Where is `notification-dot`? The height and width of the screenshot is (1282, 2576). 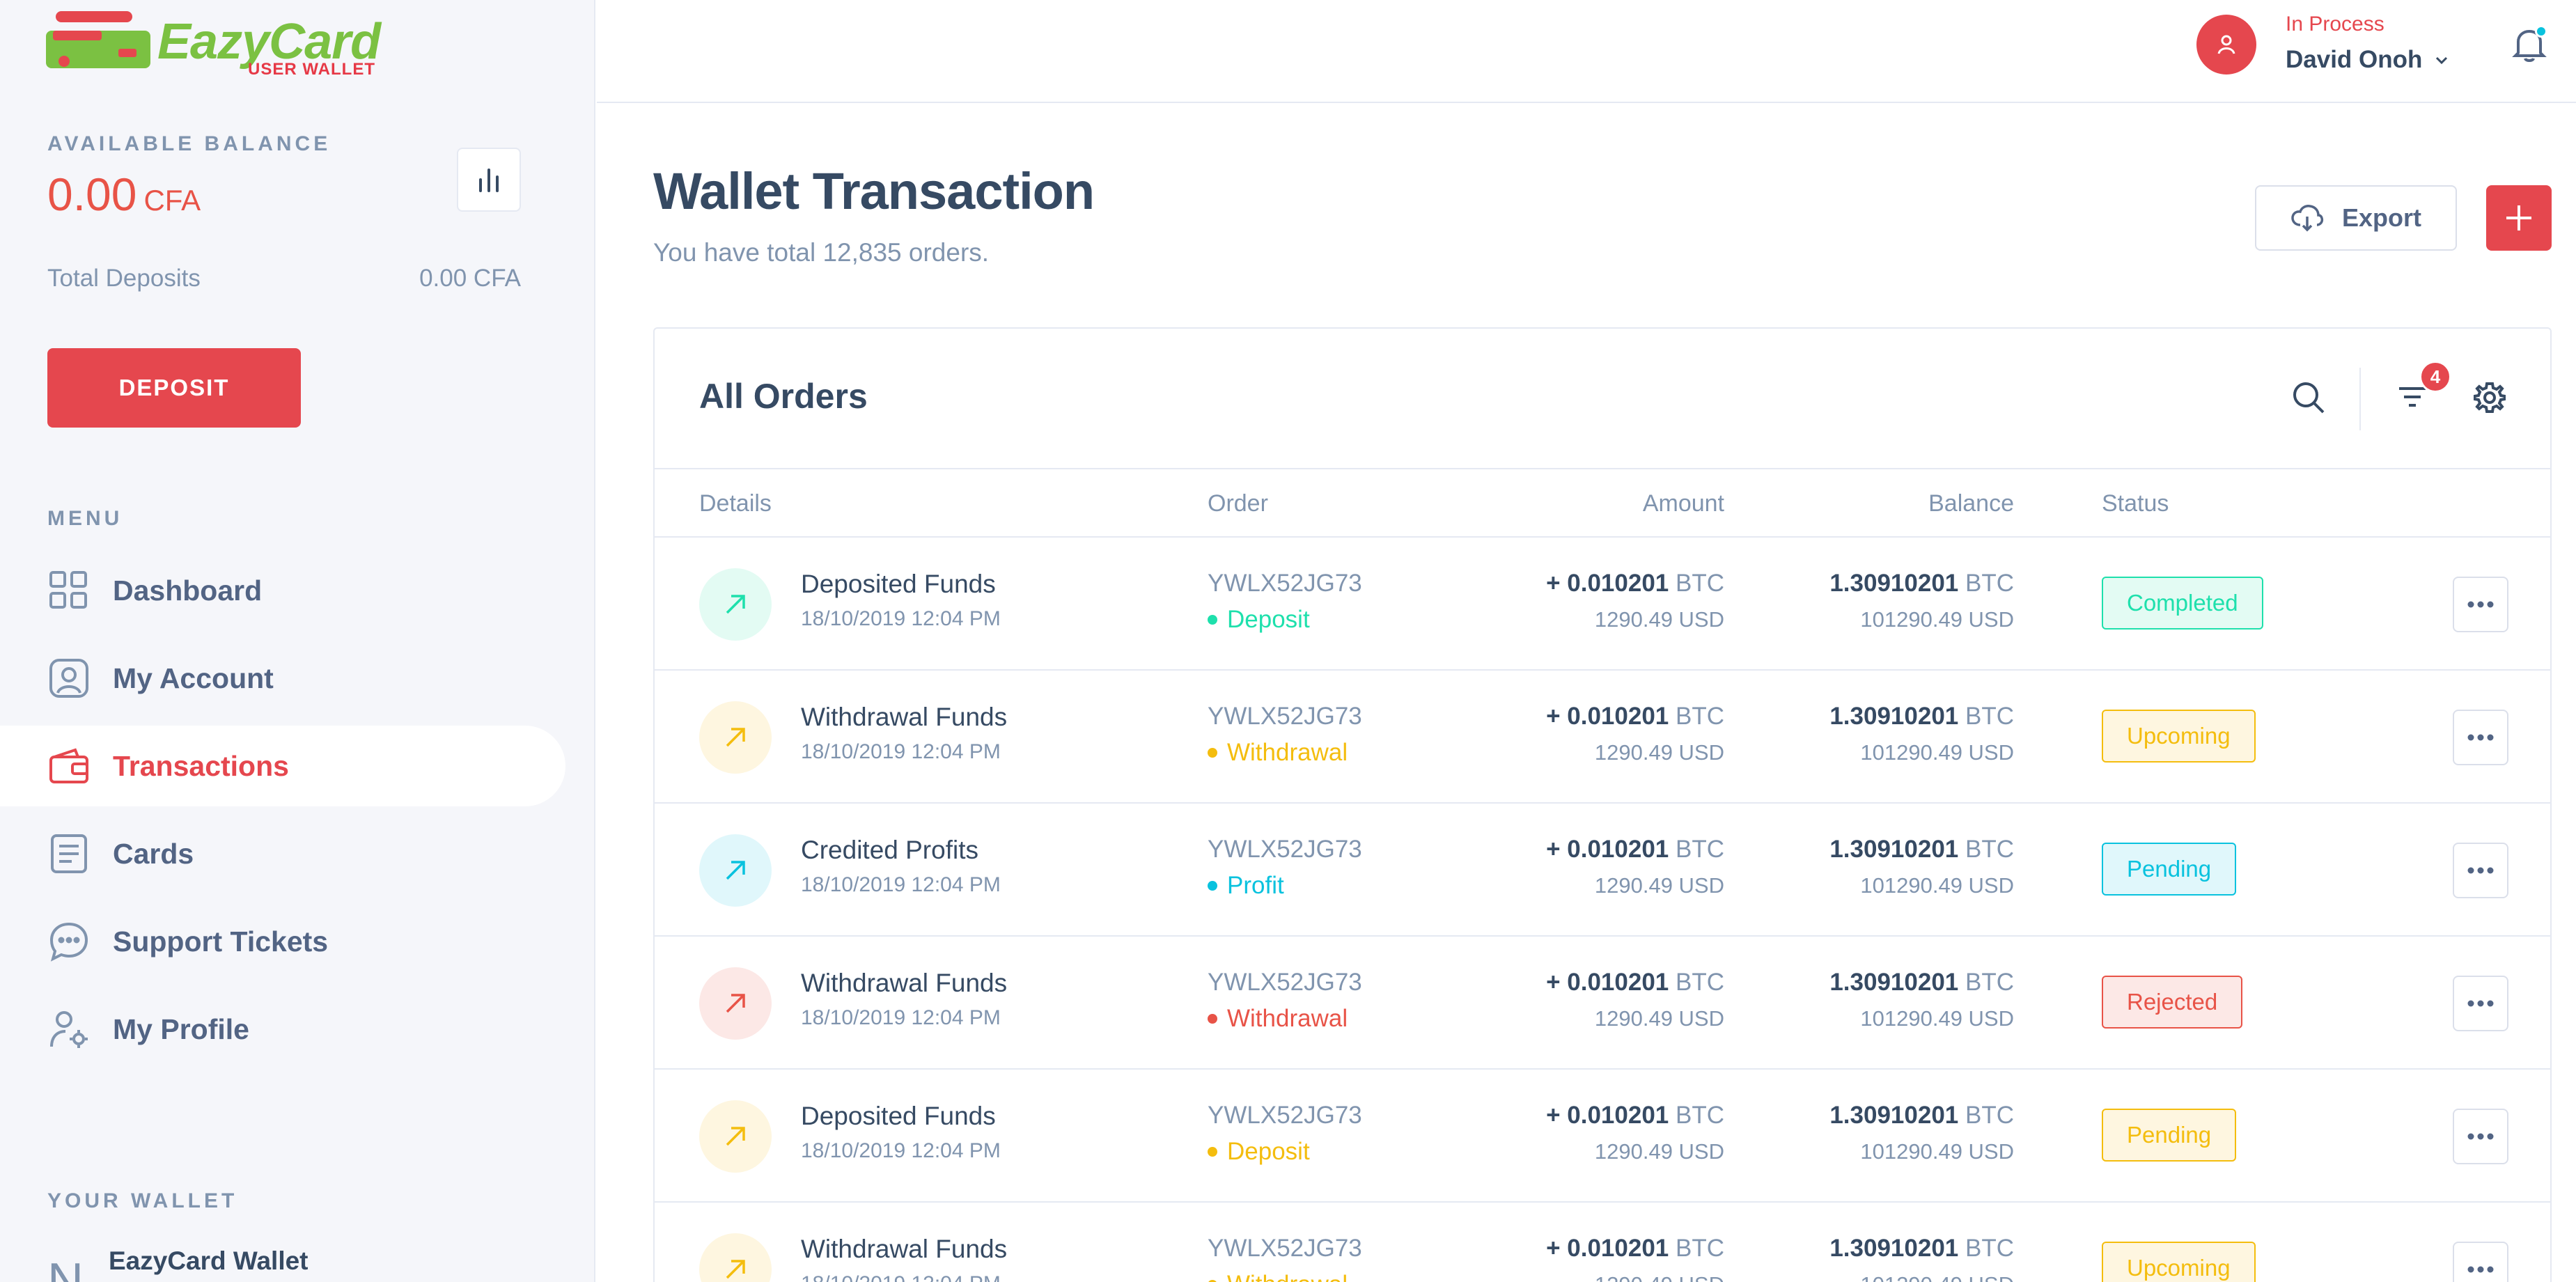 notification-dot is located at coordinates (2541, 32).